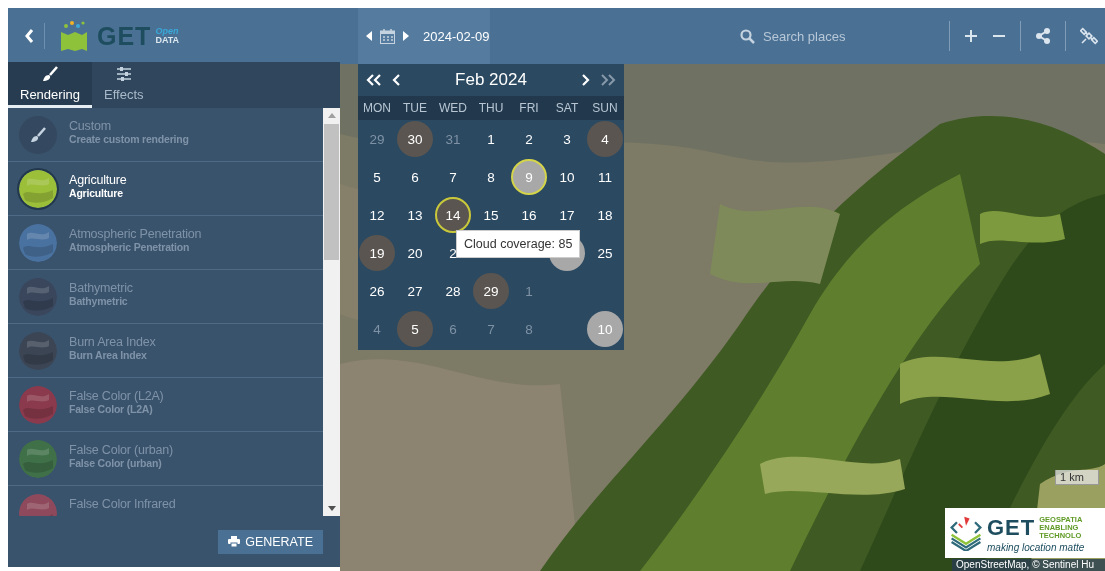 The image size is (1105, 571). Describe the element at coordinates (116, 396) in the screenshot. I see `item-title: False Color (L2A)` at that location.